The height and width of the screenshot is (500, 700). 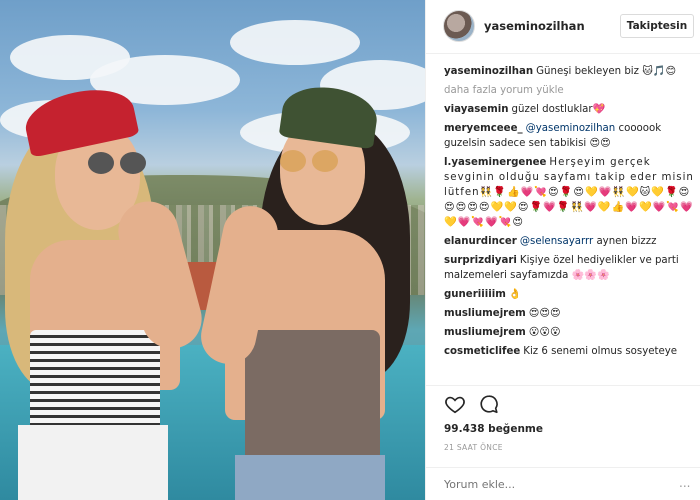 I want to click on load-more-comments-link: daha fazla yorum yükle, so click(x=569, y=90).